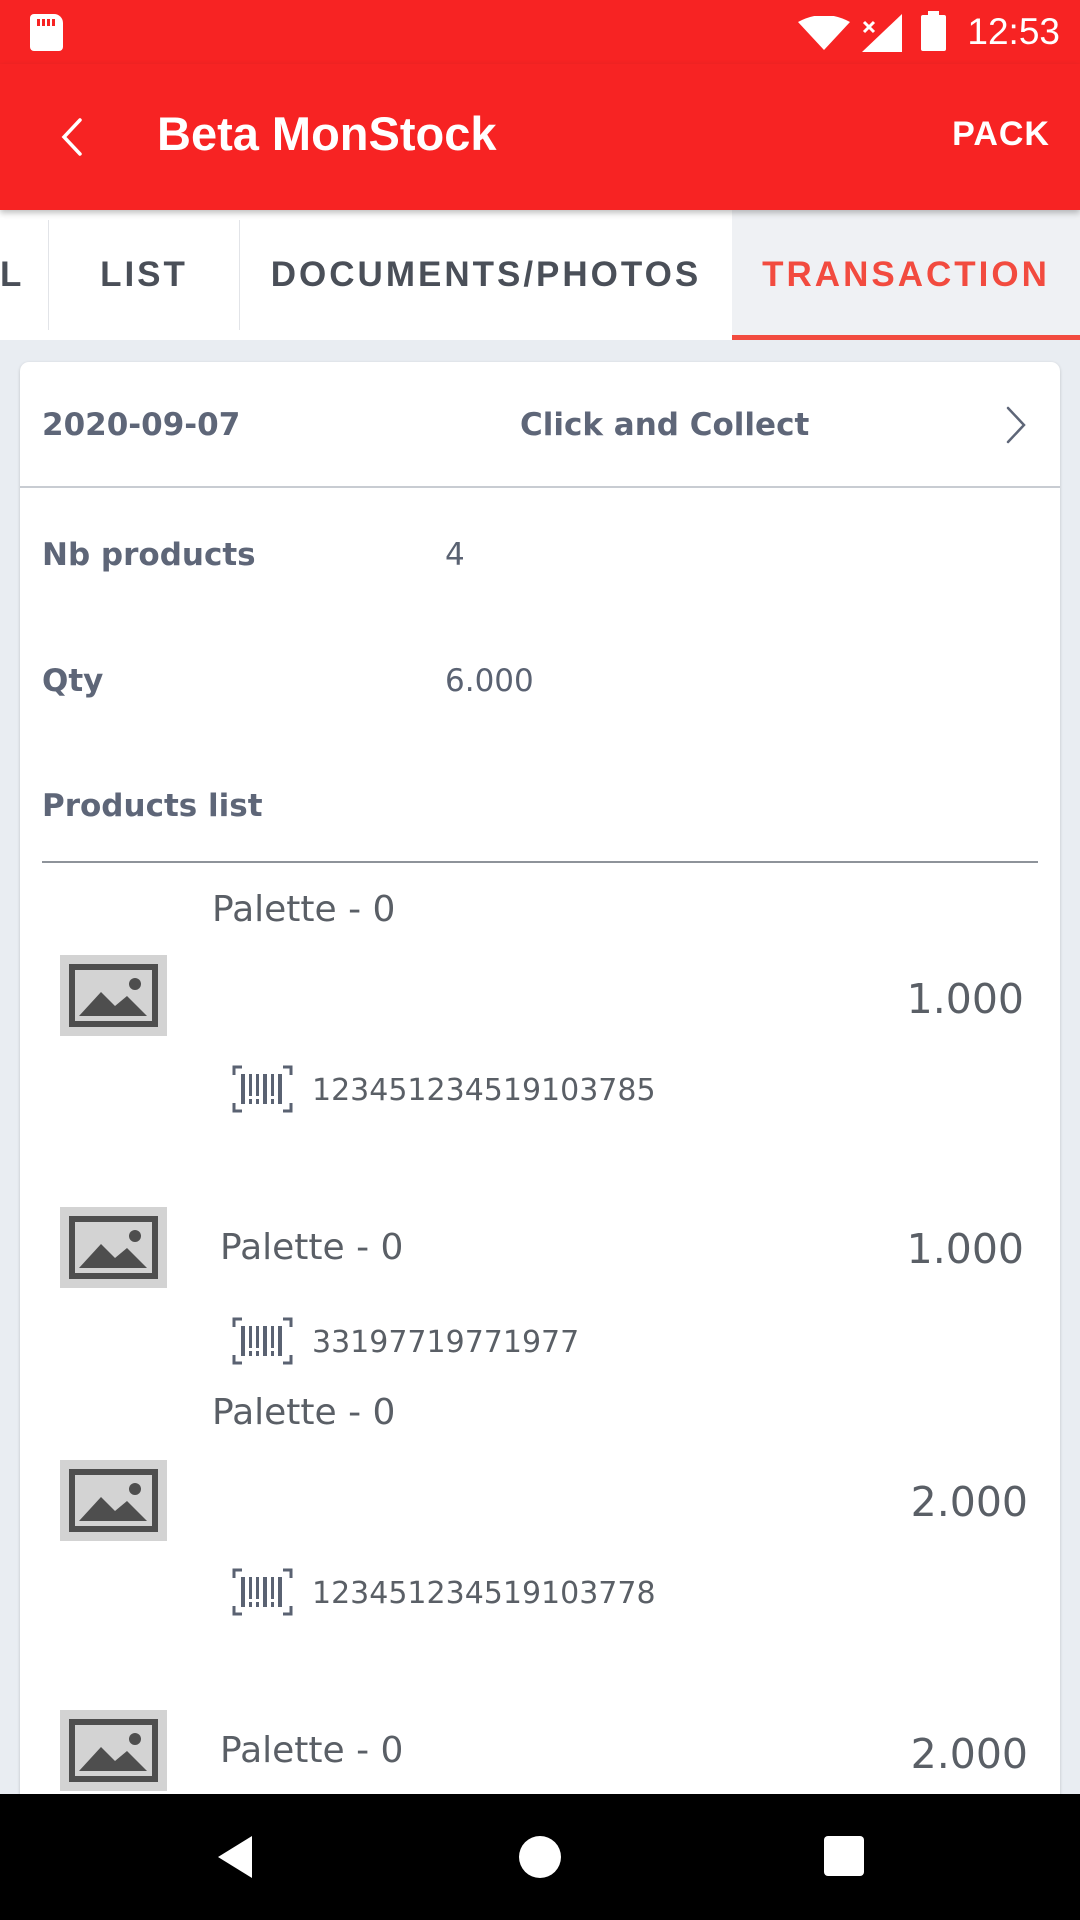  Describe the element at coordinates (489, 681) in the screenshot. I see `qty-value: 6.000` at that location.